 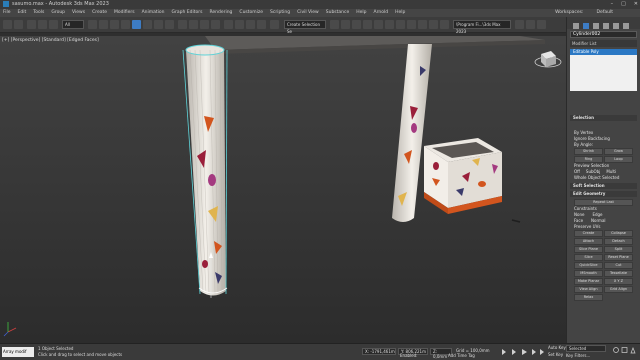 I want to click on add-time-tag-button: Add Time Tag, so click(x=461, y=356).